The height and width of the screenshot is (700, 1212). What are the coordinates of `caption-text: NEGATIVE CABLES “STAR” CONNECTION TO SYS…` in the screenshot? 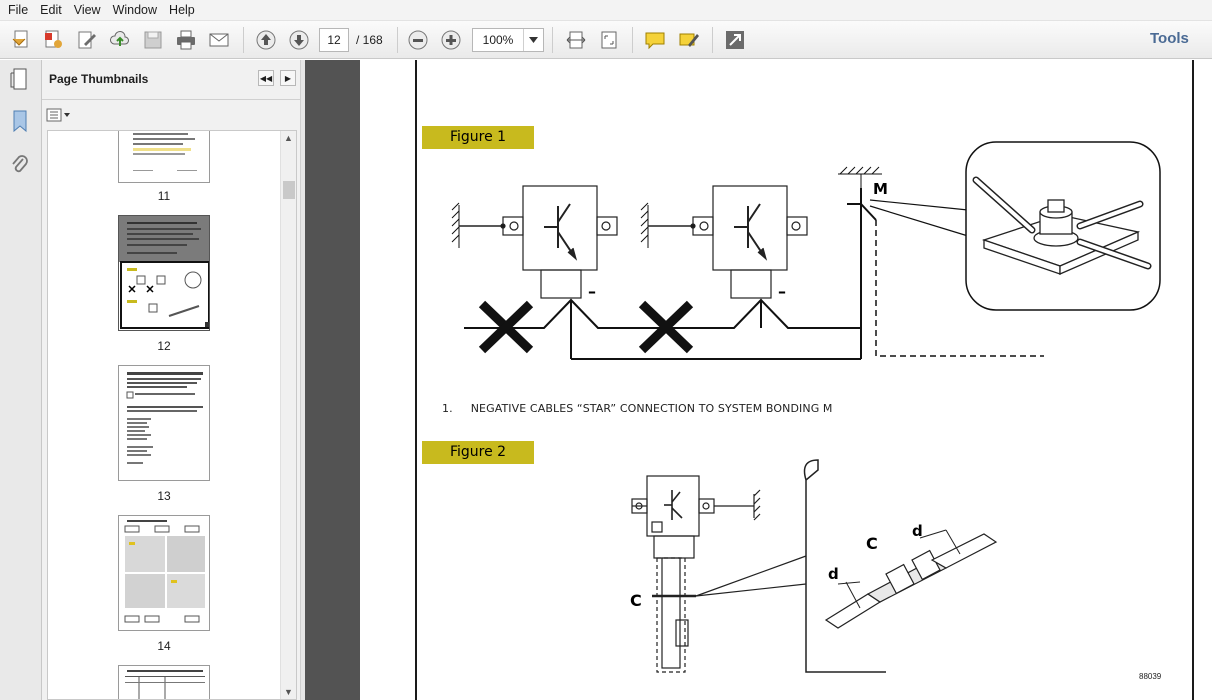 It's located at (651, 408).